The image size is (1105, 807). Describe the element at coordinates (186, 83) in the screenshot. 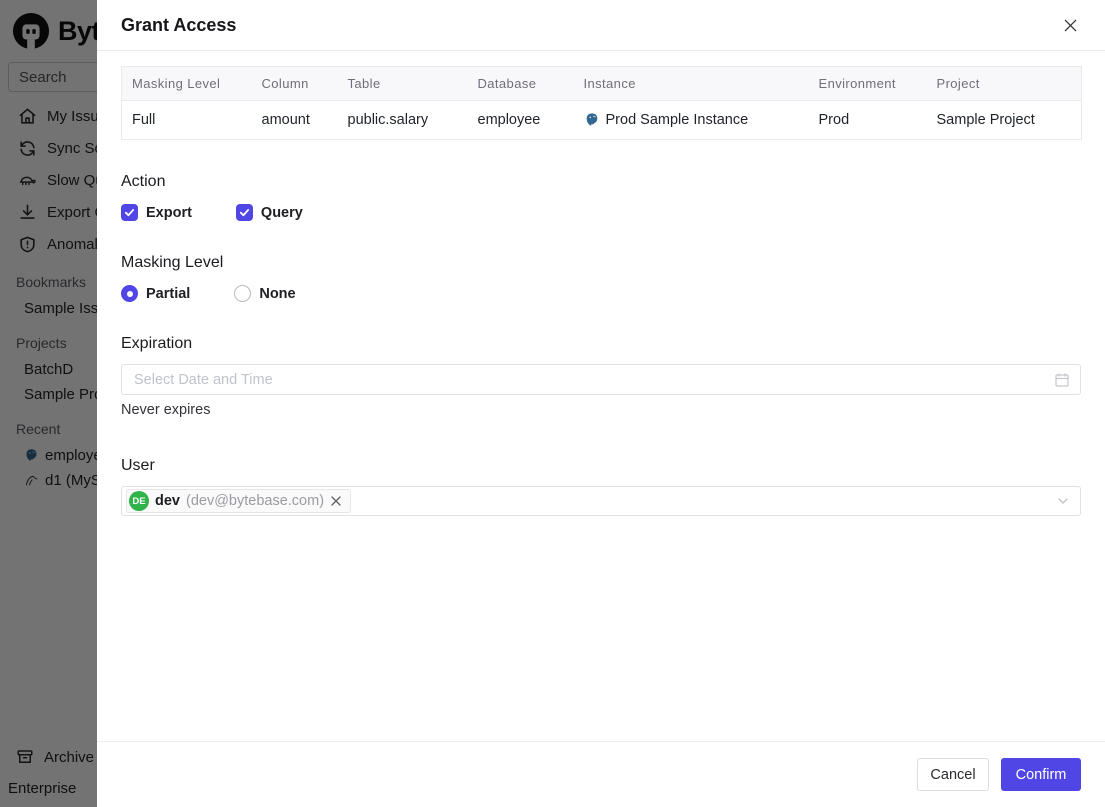

I see `col-header-masking-level: Masking Level` at that location.